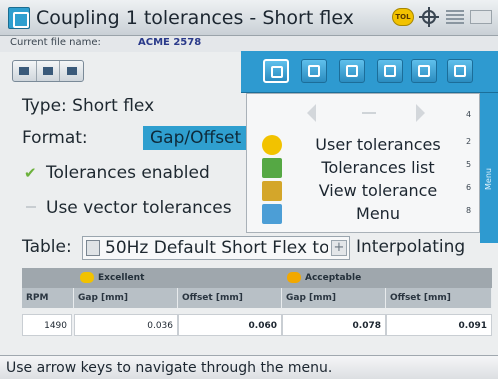 The image size is (498, 379). What do you see at coordinates (71, 71) in the screenshot?
I see `down-button` at bounding box center [71, 71].